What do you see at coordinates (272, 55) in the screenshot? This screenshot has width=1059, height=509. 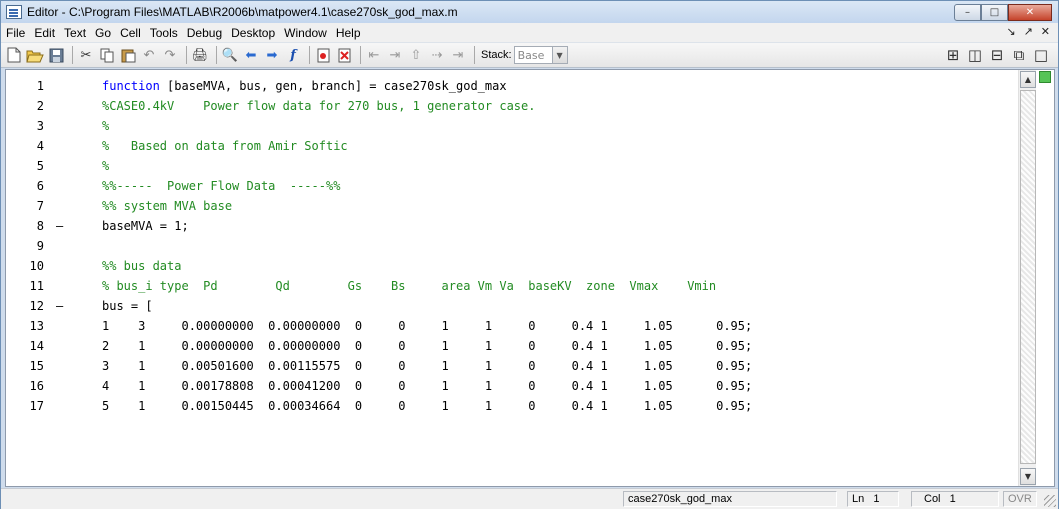 I see `forward-icon: ➡` at bounding box center [272, 55].